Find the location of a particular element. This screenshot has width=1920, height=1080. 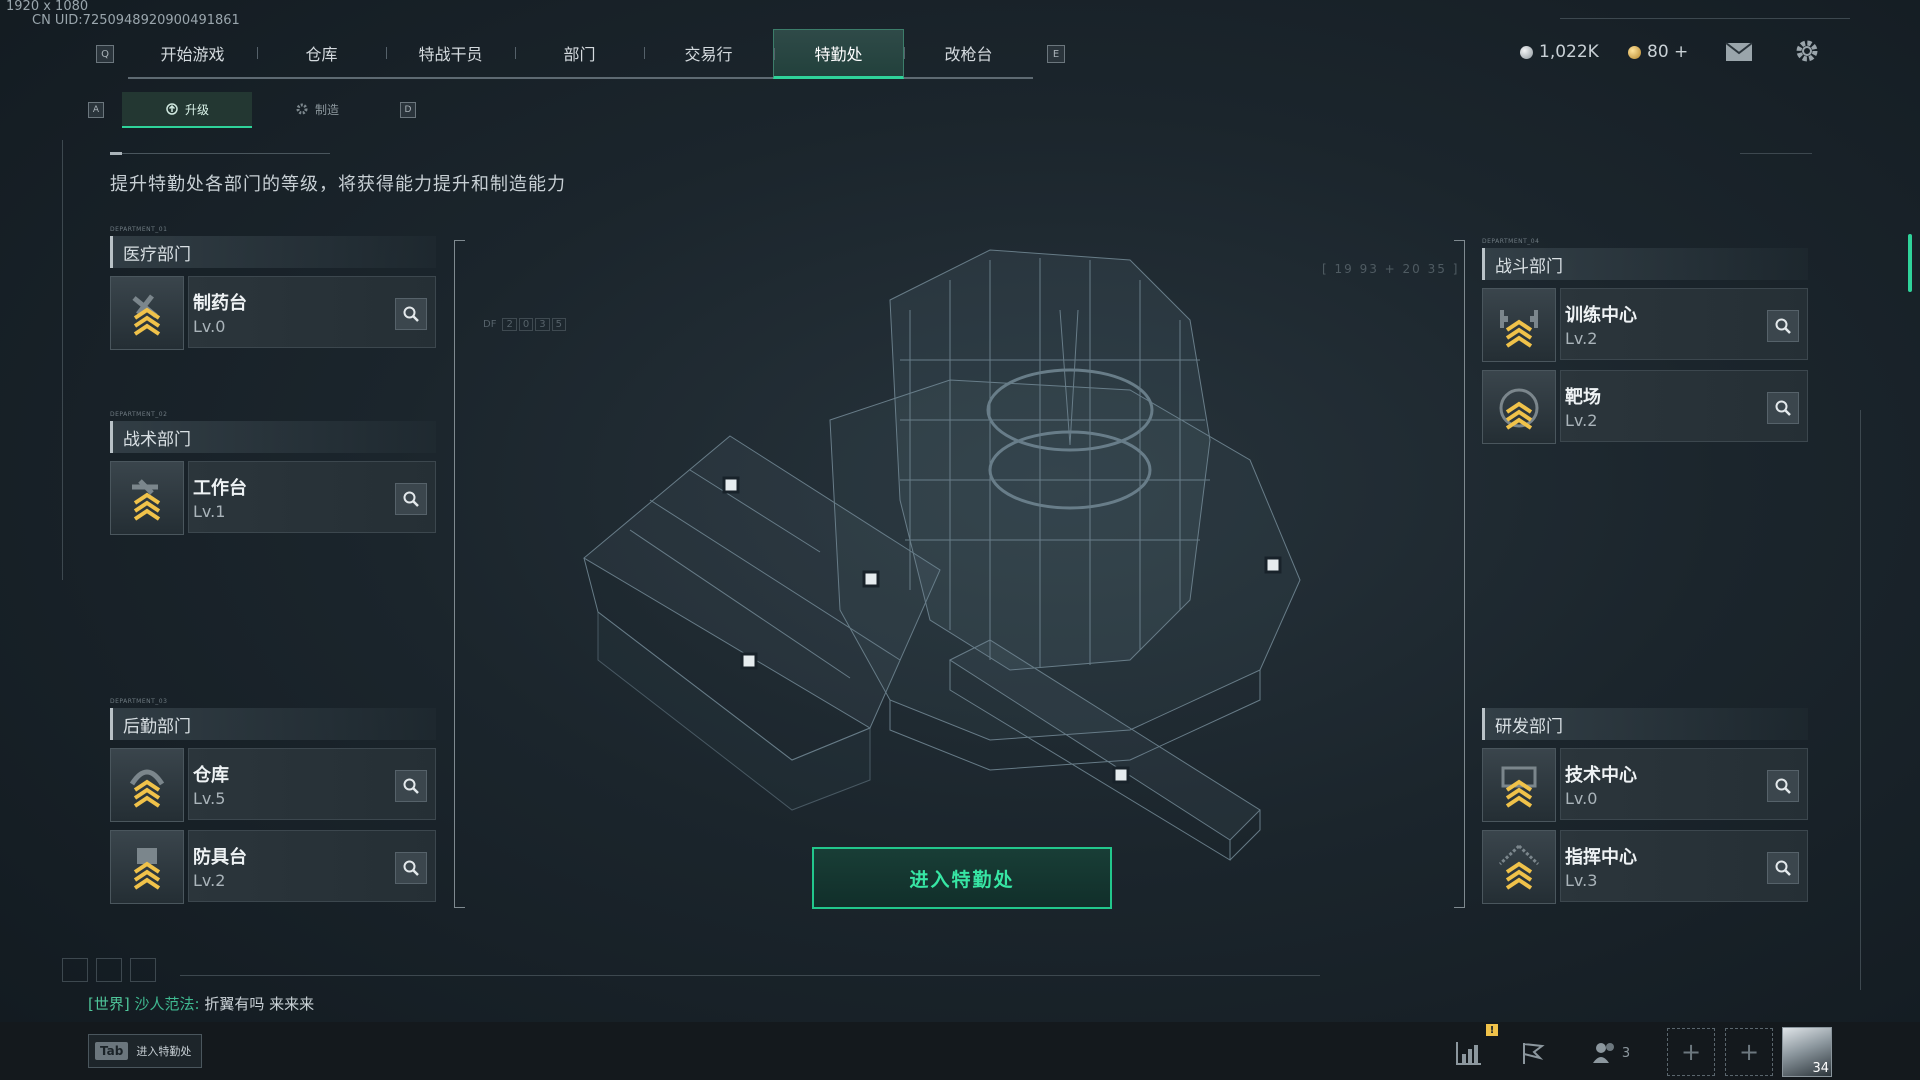

top-navigation: Q 开始游戏 仓库 特战干员 部门 交易行 特勤处 改枪台 E is located at coordinates (580, 54).